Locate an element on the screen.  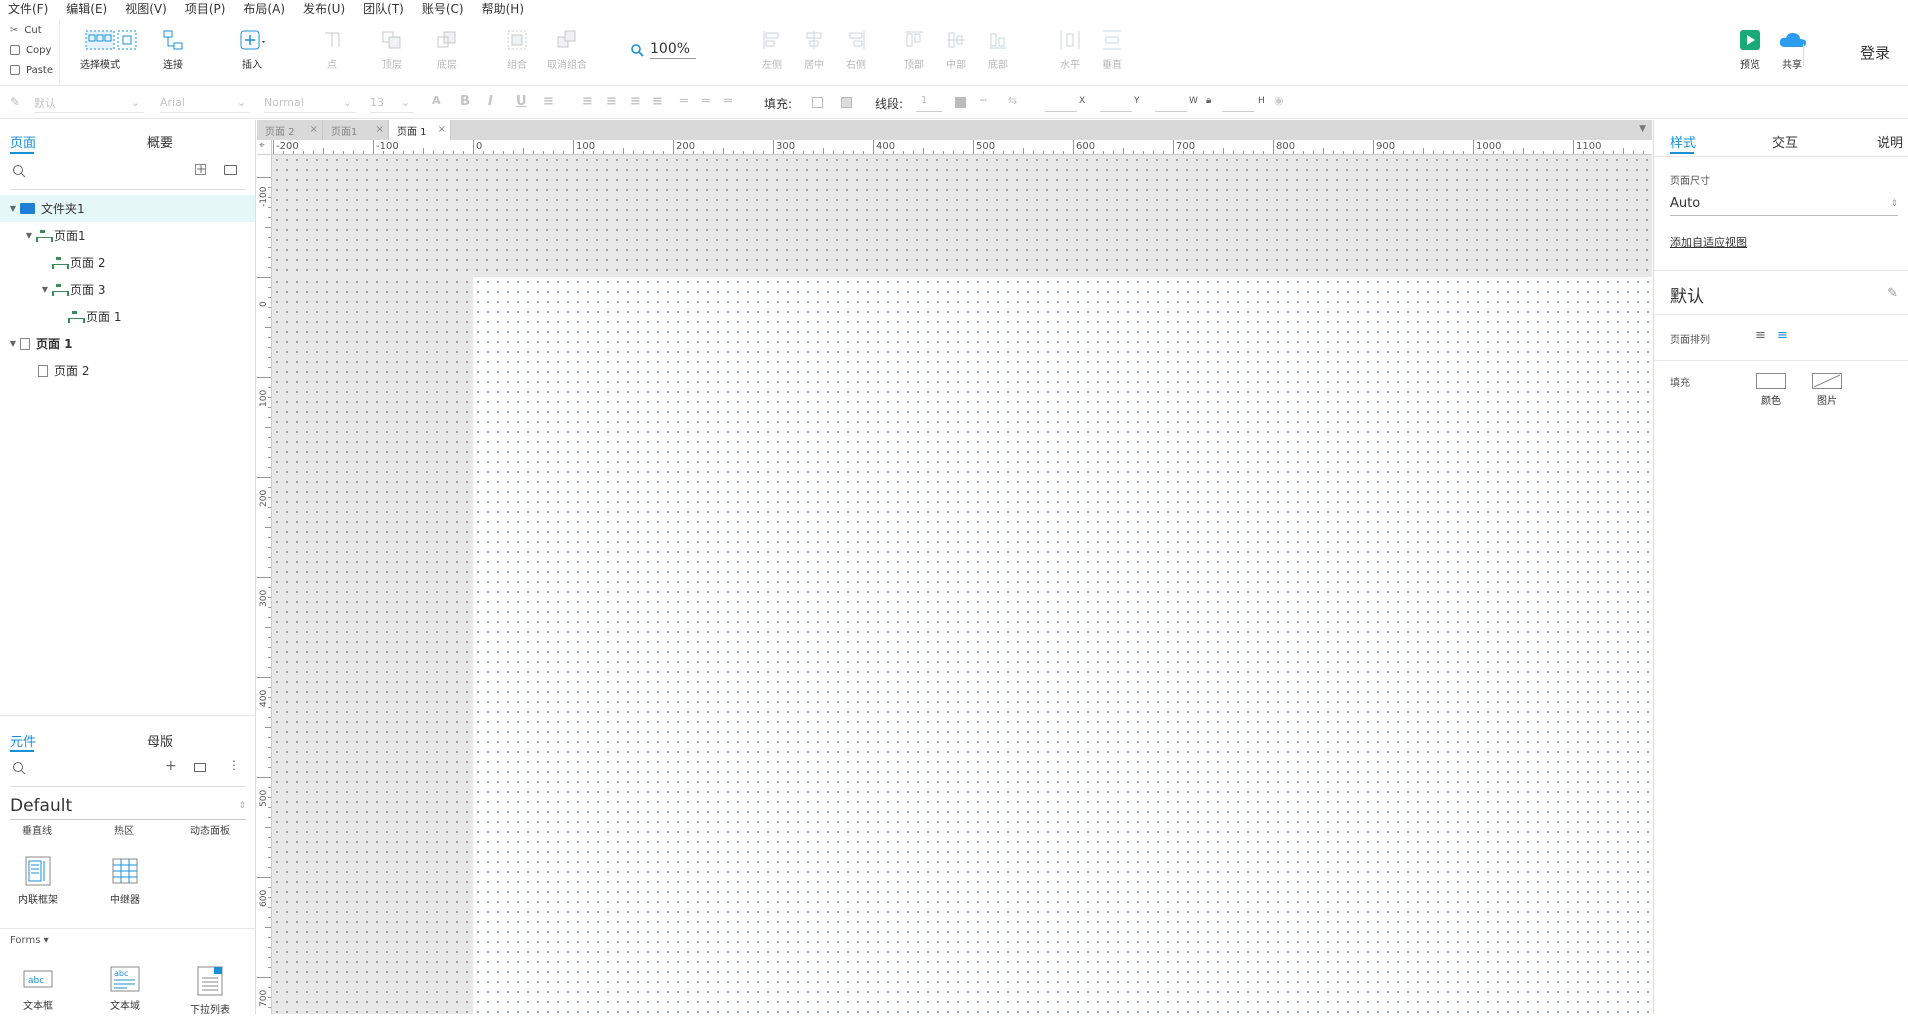
ungroup-button: 取消组合 is located at coordinates (567, 48).